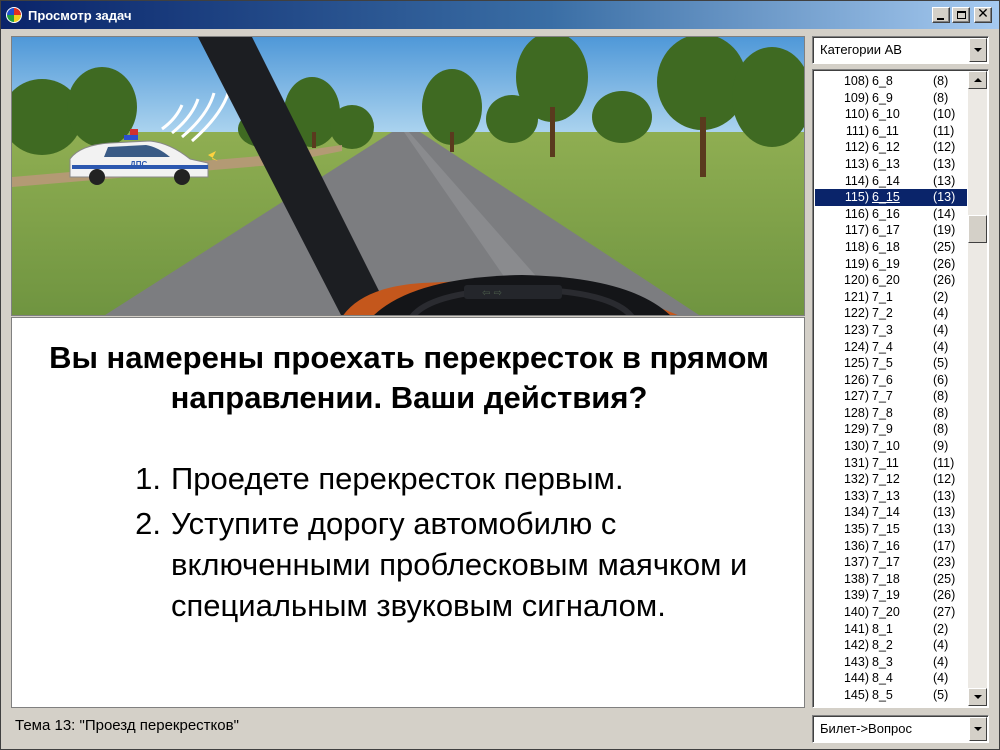 The width and height of the screenshot is (1000, 750). I want to click on list-item-number: 120), so click(856, 280).